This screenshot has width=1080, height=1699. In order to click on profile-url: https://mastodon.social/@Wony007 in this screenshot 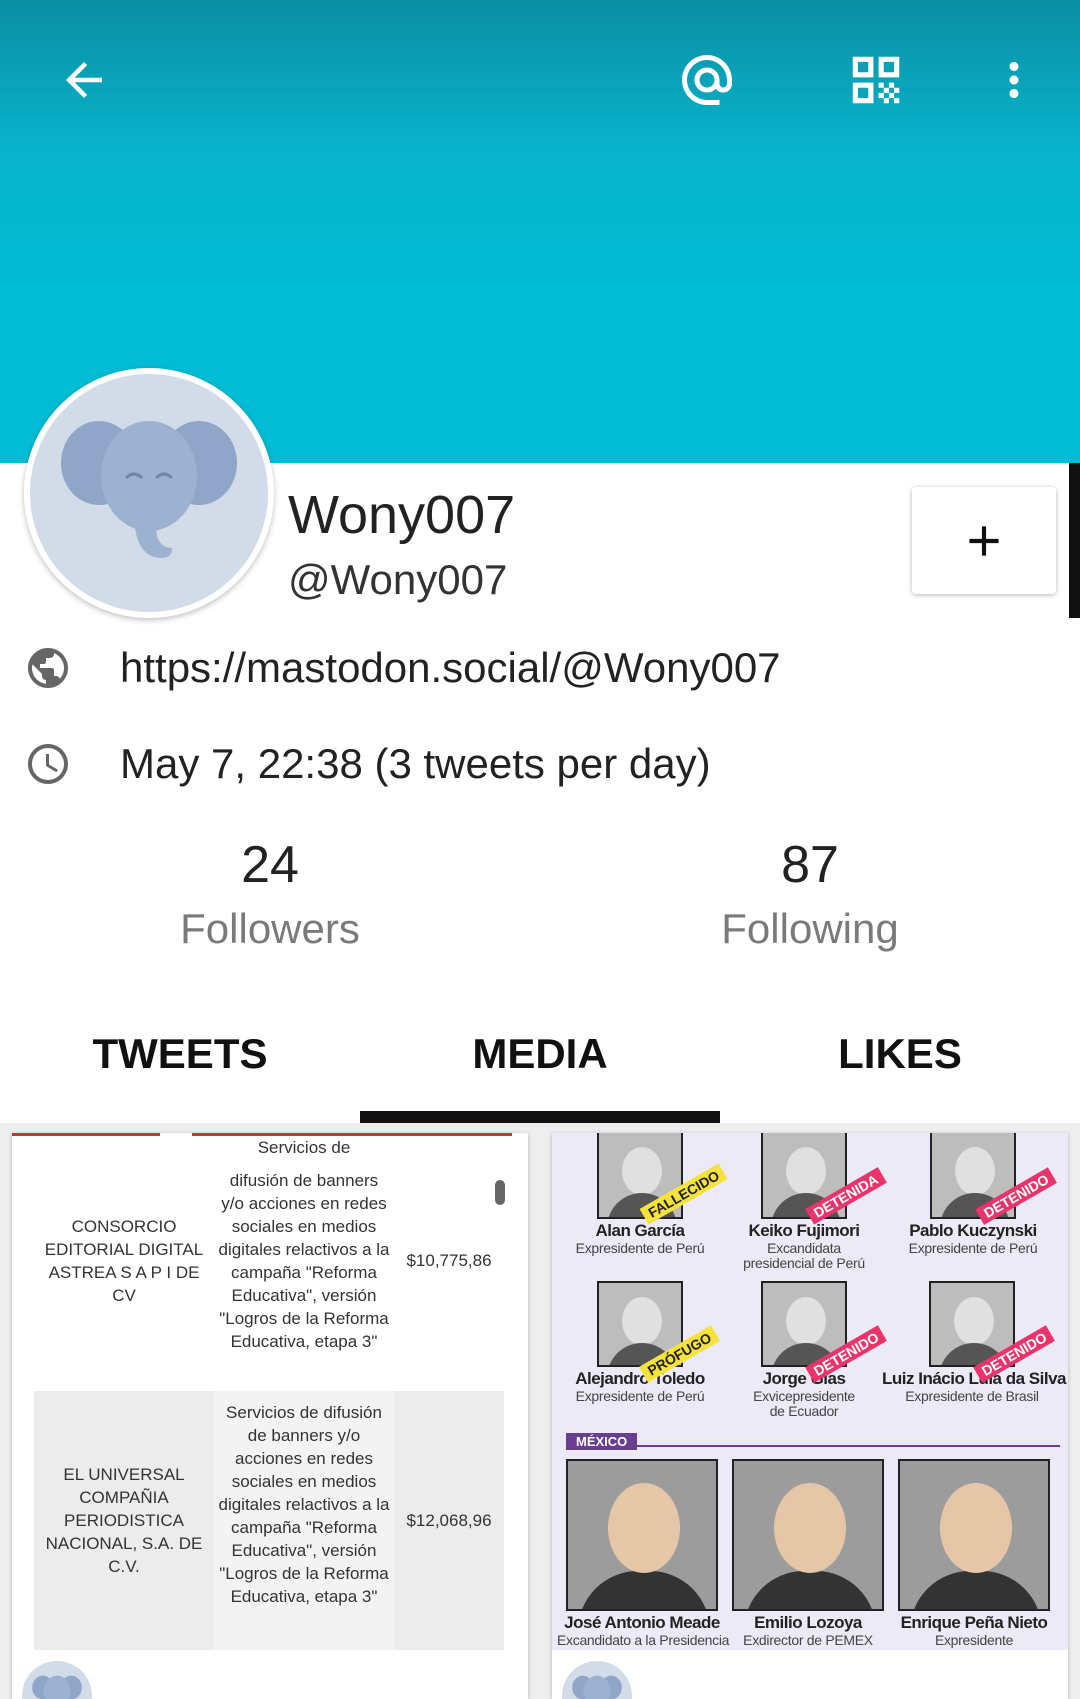, I will do `click(450, 668)`.